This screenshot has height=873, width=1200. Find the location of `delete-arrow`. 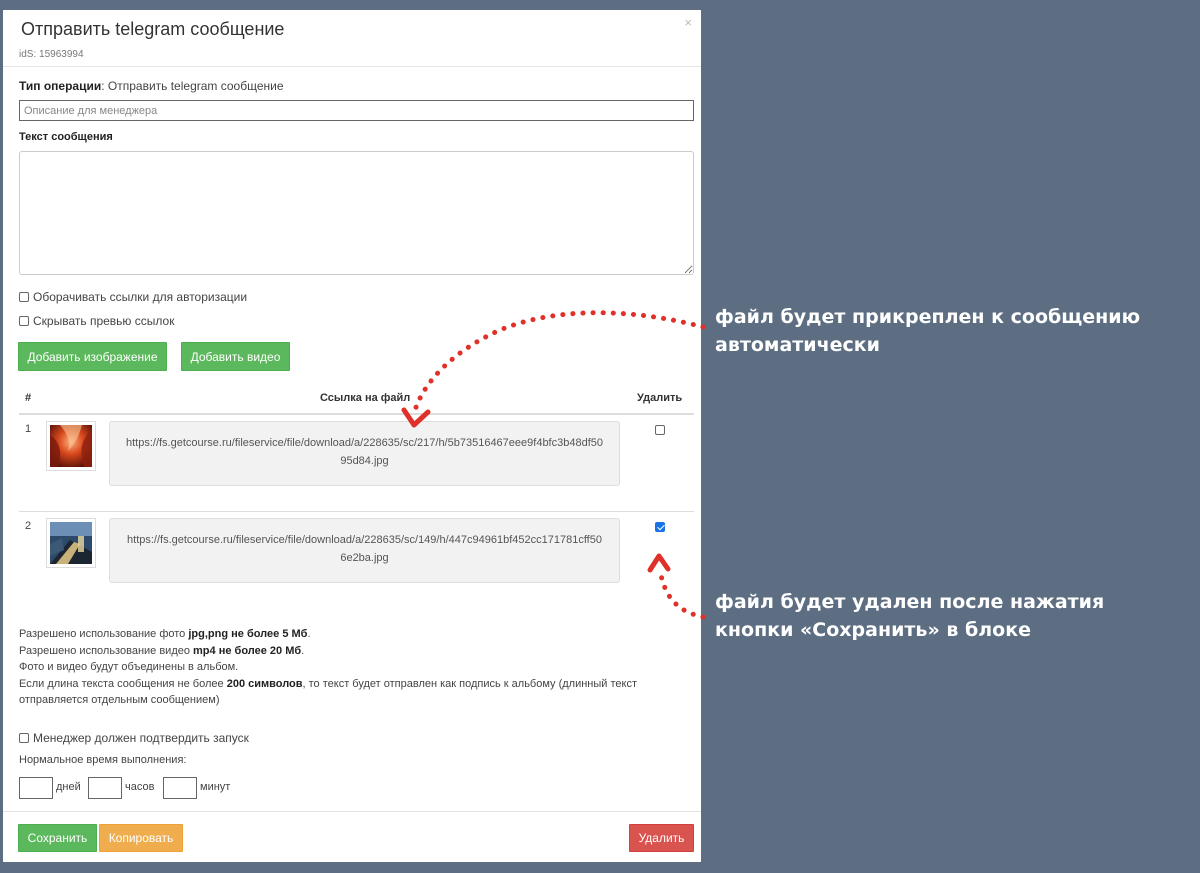

delete-arrow is located at coordinates (681, 593).